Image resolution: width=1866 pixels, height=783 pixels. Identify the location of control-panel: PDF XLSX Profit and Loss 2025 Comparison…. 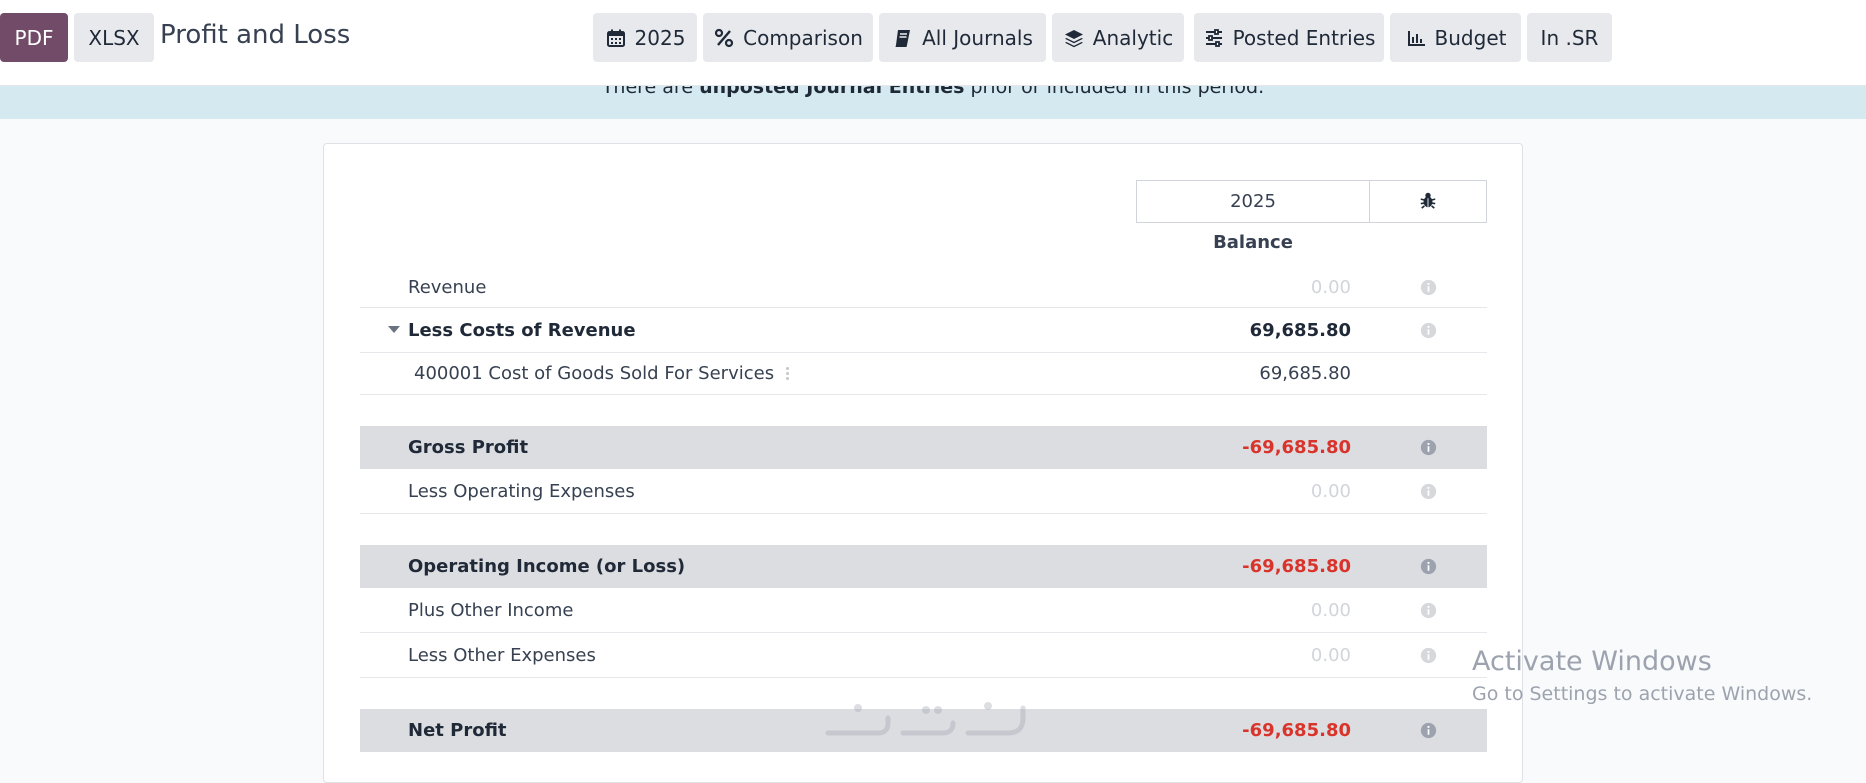
(933, 43).